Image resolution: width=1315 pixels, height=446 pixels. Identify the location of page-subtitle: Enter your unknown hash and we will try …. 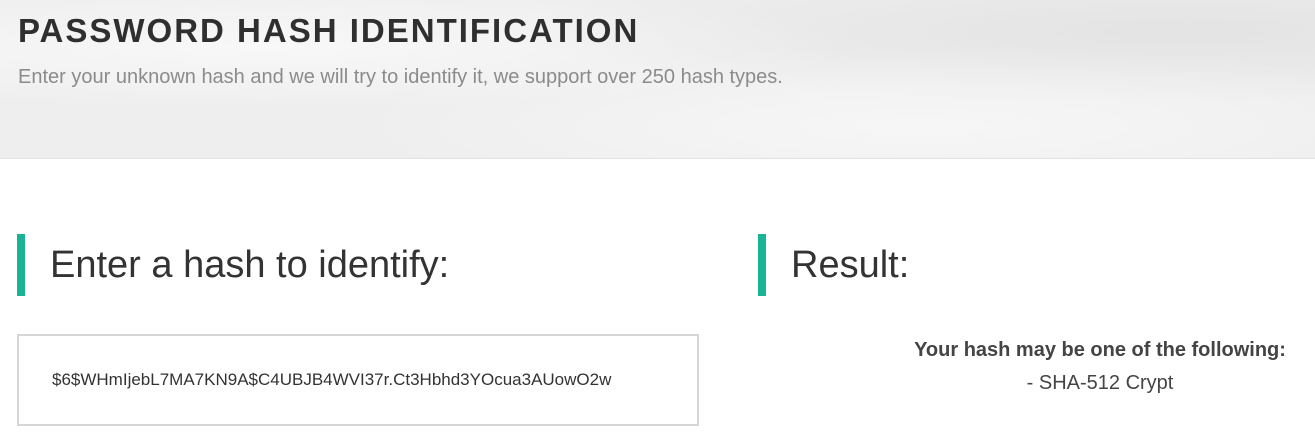
(400, 77).